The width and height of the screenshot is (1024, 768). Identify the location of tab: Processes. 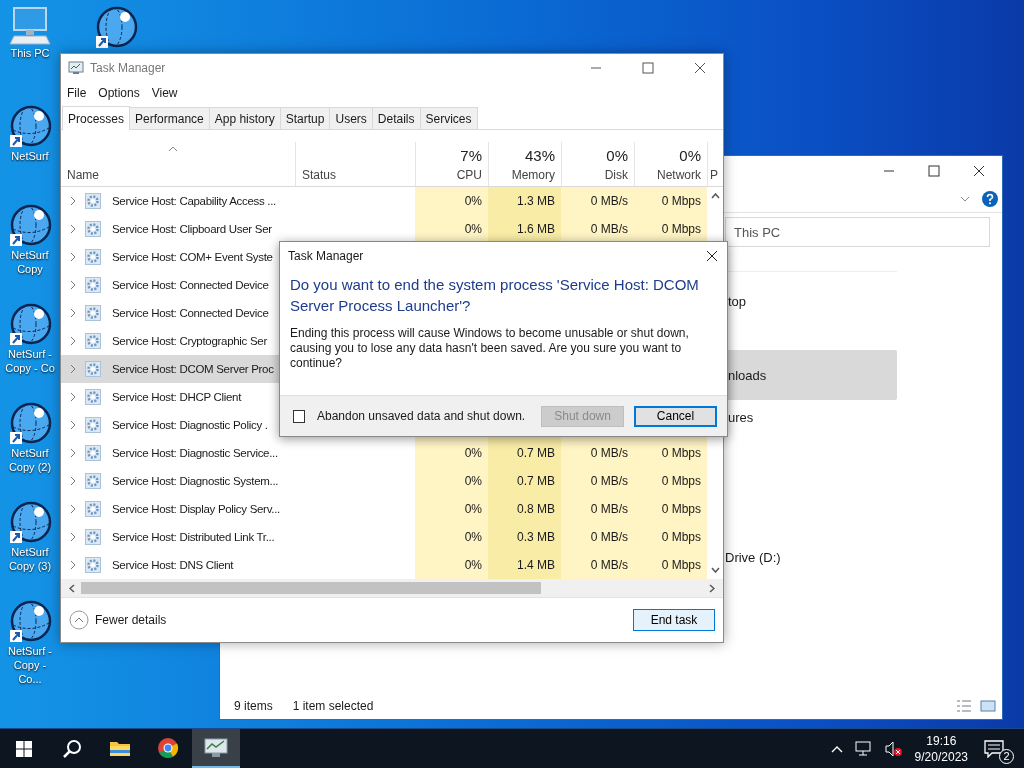
(96, 118).